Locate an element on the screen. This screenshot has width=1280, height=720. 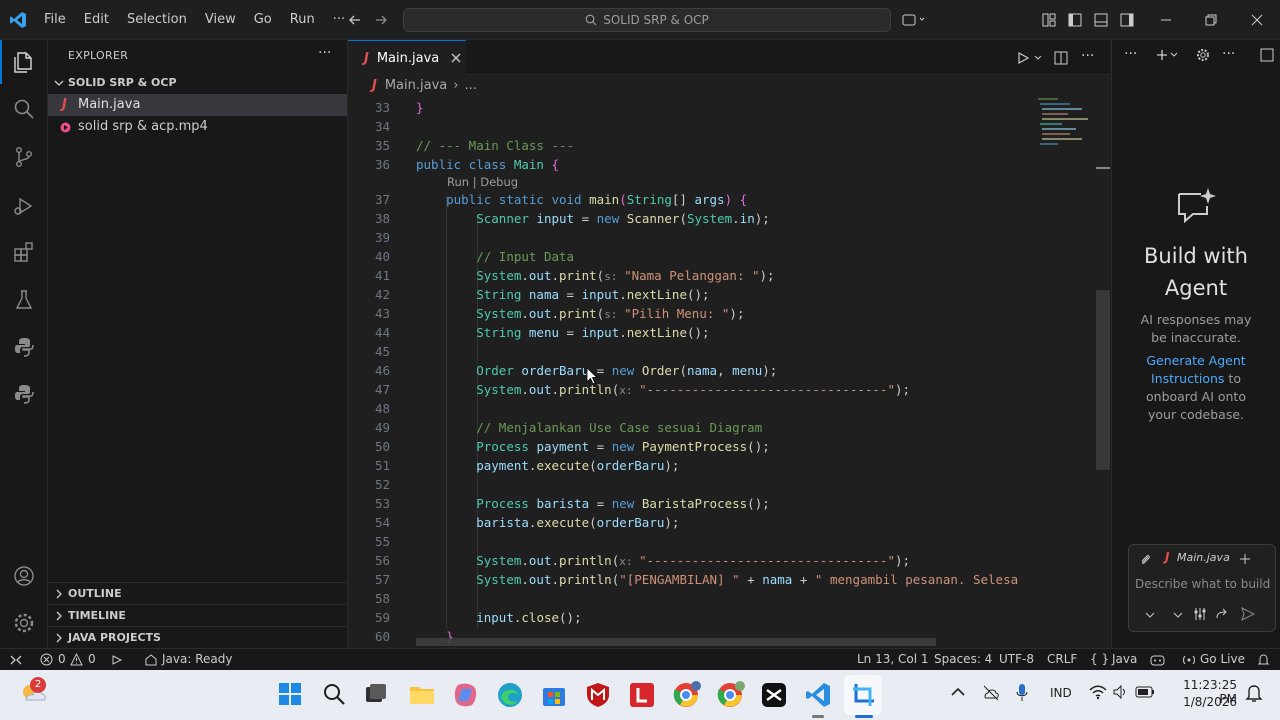
menu-run: Run is located at coordinates (302, 20).